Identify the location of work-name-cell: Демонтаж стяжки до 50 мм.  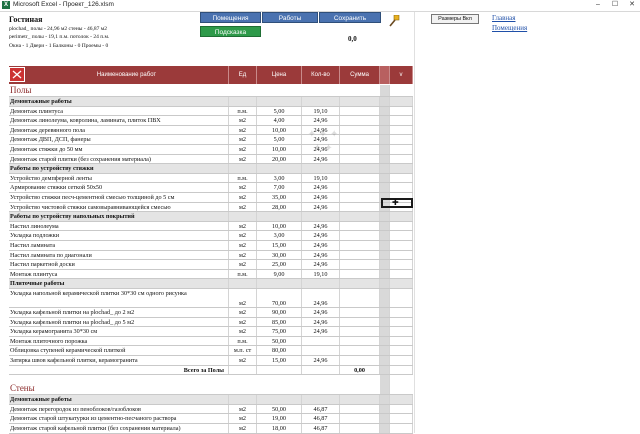
(119, 149).